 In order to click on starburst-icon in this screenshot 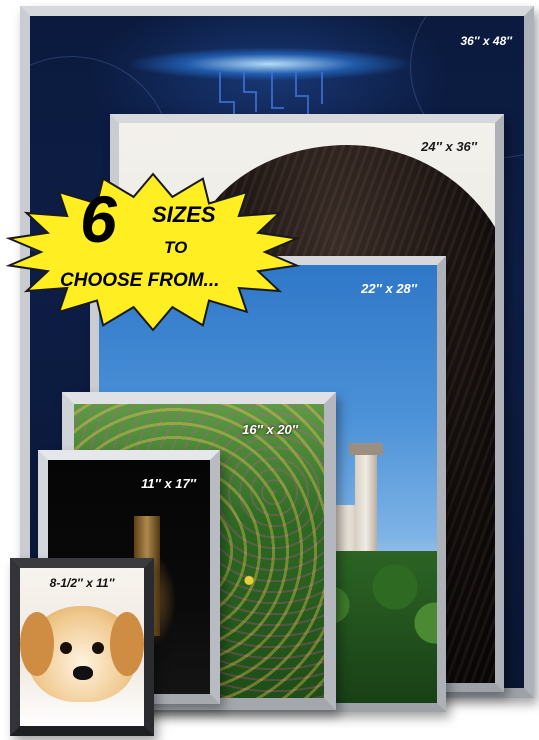, I will do `click(153, 252)`.